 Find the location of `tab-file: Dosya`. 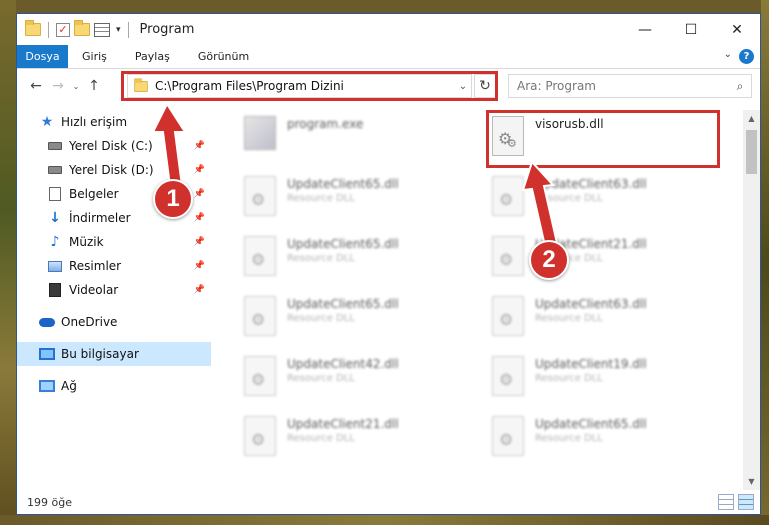

tab-file: Dosya is located at coordinates (42, 56).